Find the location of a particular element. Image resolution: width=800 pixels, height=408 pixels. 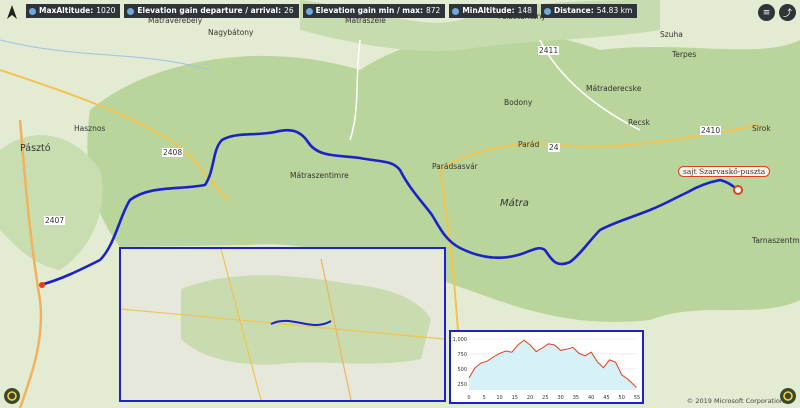

town-label: Mátraderecske is located at coordinates (614, 88).